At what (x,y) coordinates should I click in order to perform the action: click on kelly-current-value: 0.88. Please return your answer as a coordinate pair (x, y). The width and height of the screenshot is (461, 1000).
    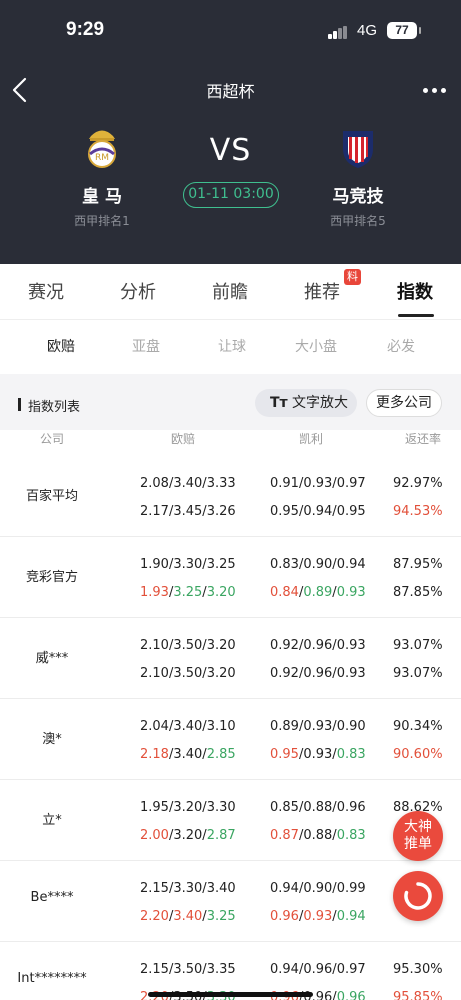
    Looking at the image, I should click on (318, 835).